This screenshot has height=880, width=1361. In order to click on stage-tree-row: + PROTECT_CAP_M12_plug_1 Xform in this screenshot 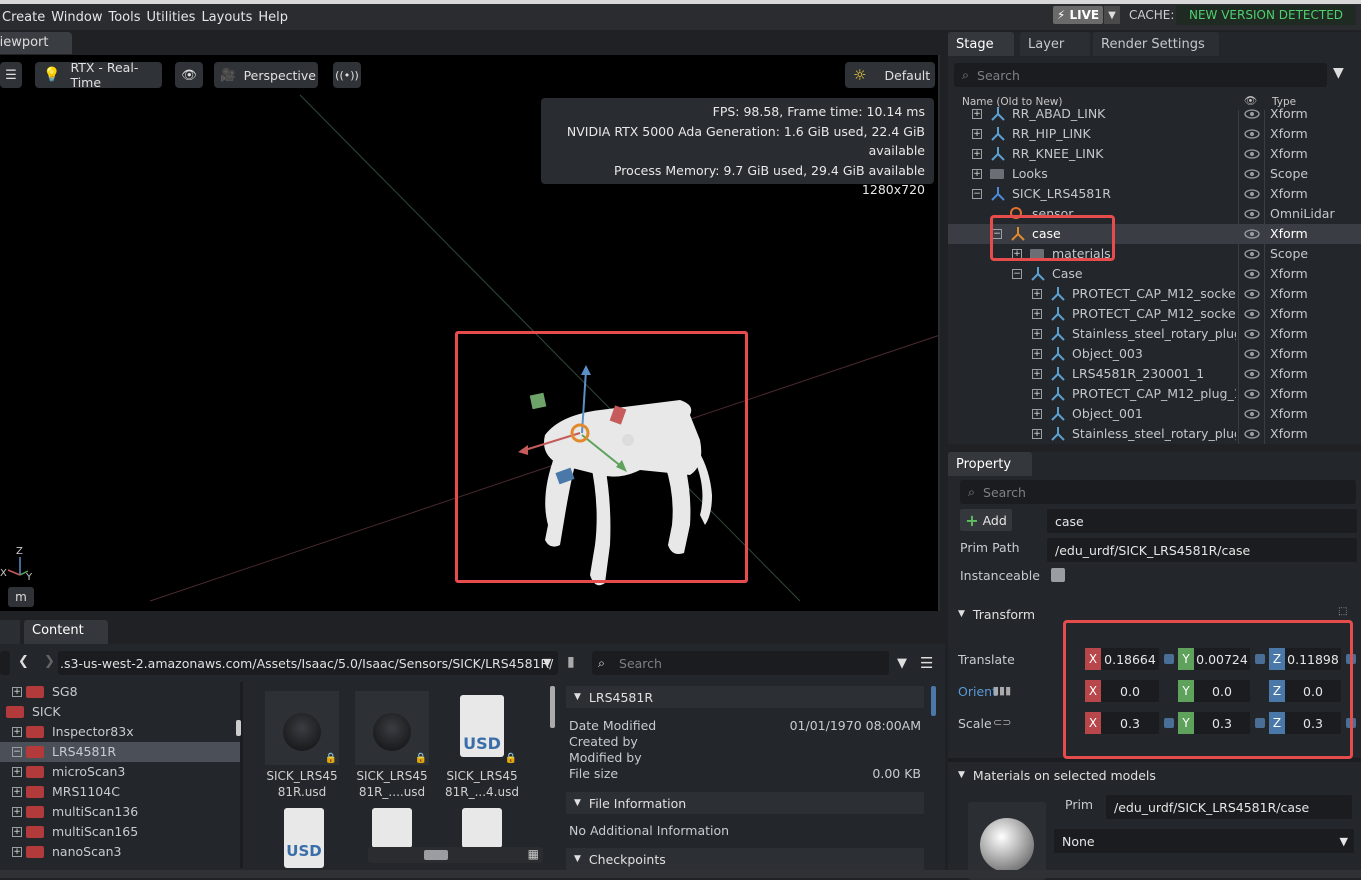, I will do `click(1154, 394)`.